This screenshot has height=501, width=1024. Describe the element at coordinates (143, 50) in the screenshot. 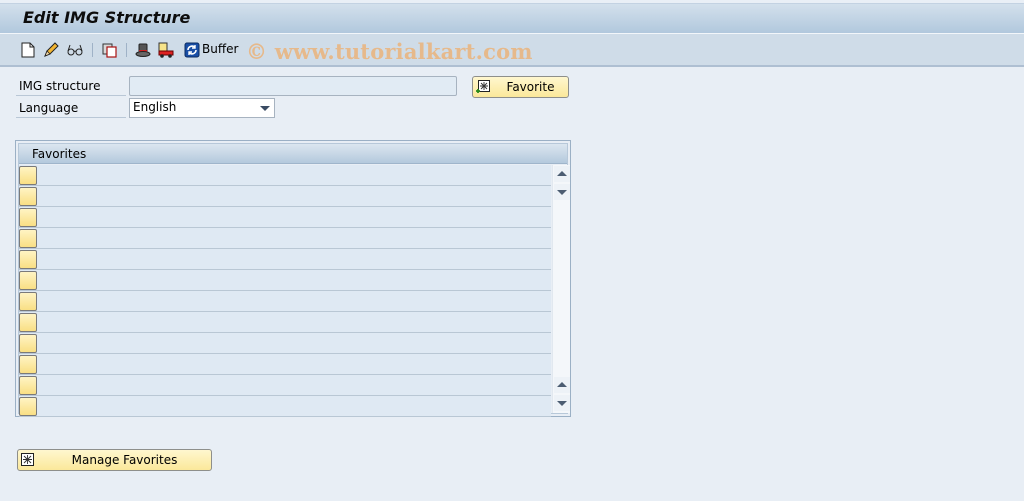

I see `transport-hat-icon` at that location.